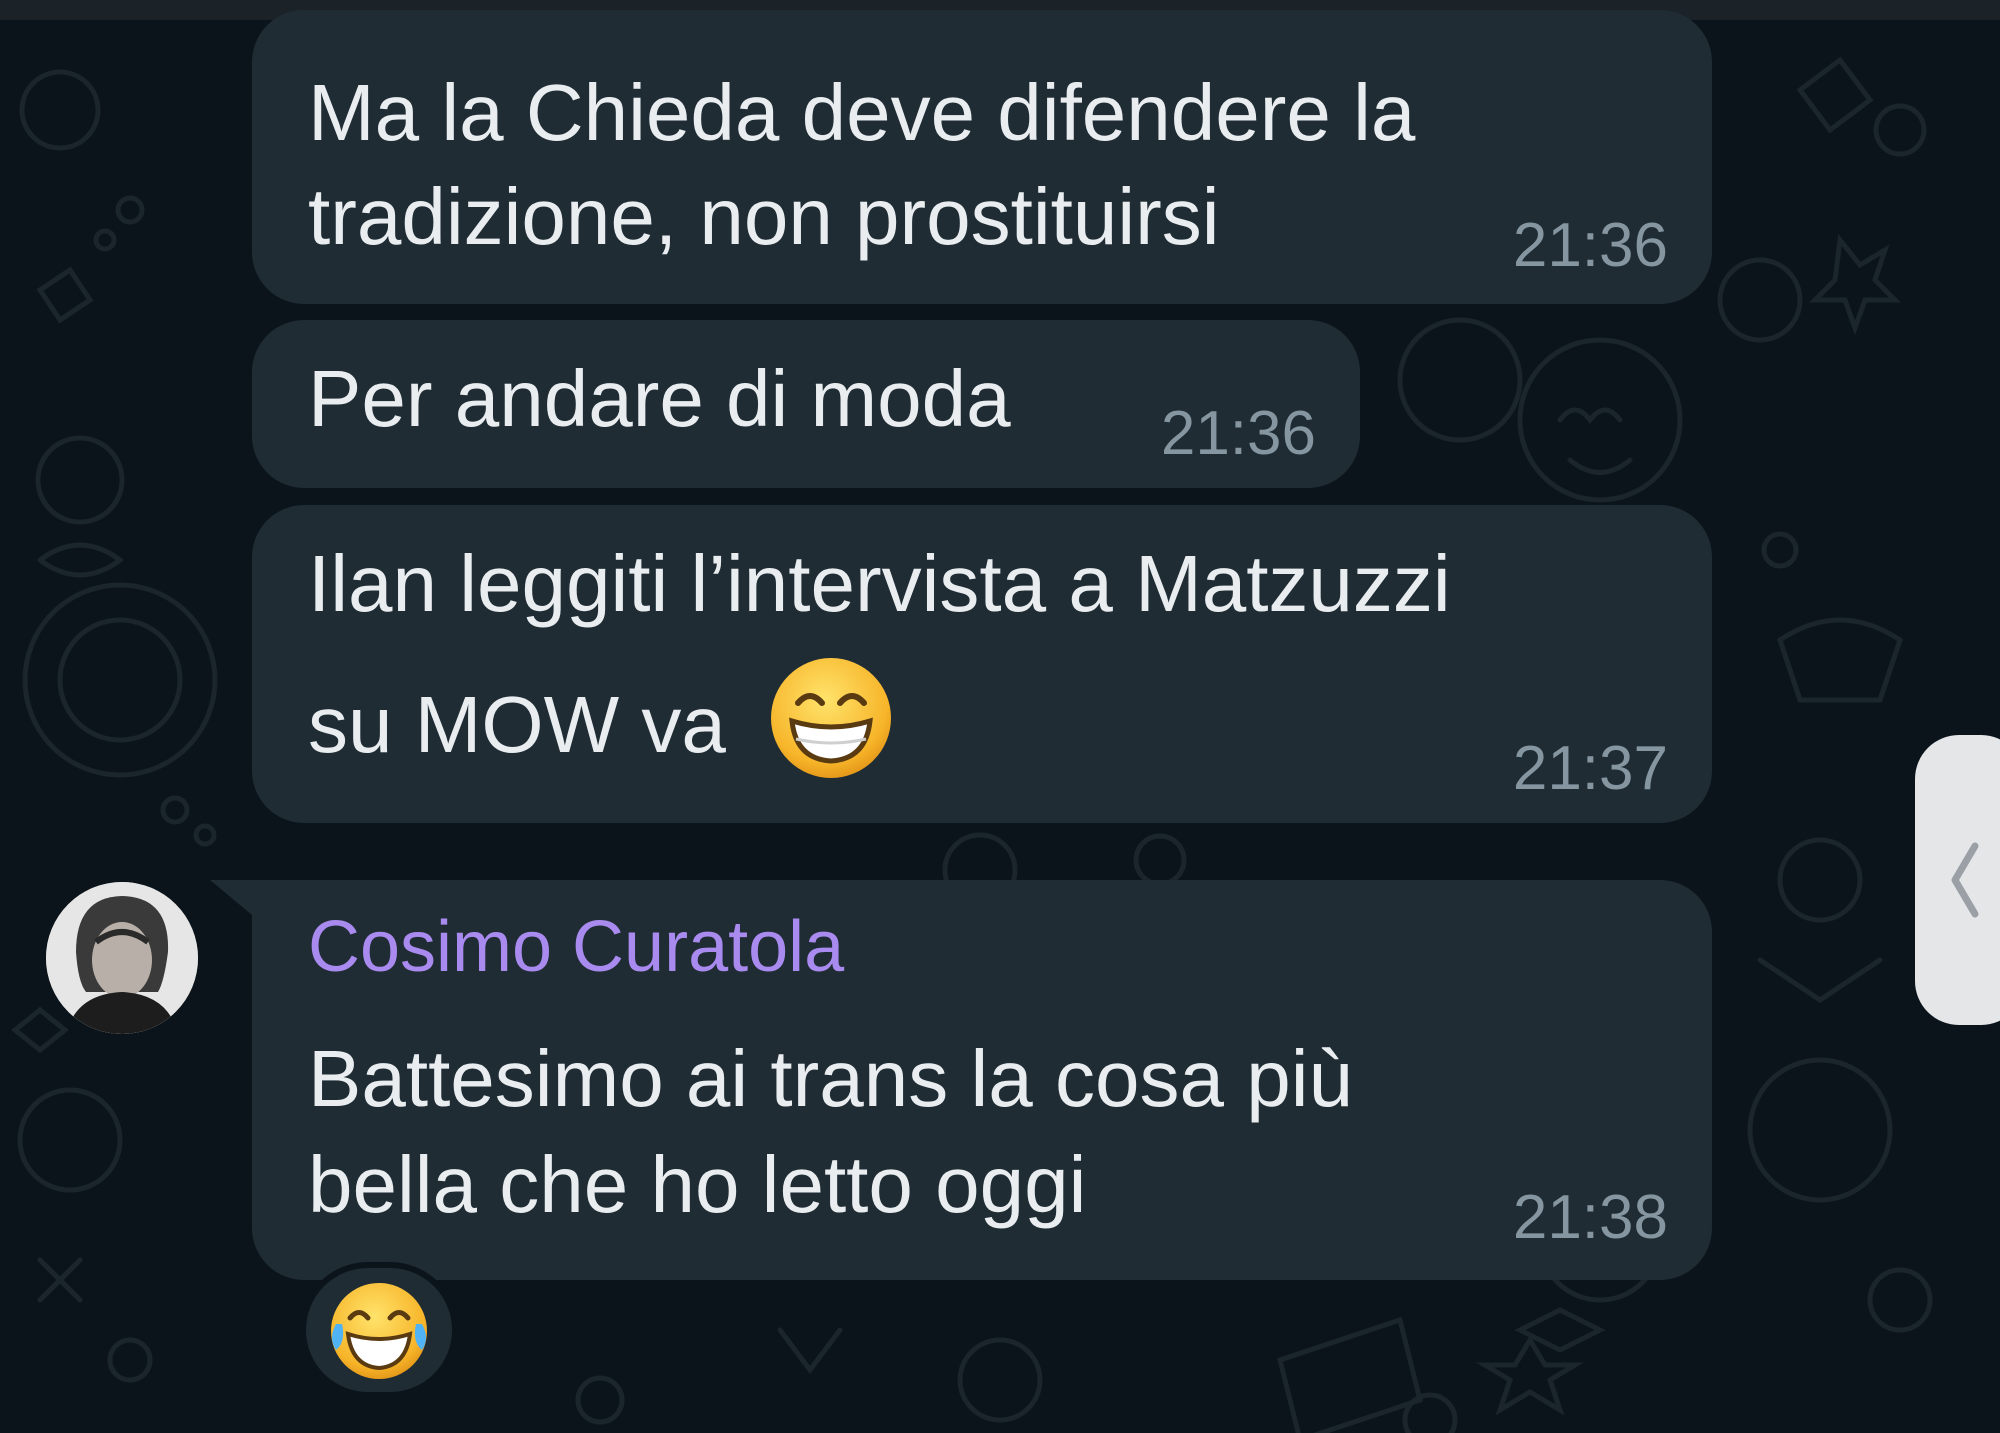 Image resolution: width=2000 pixels, height=1433 pixels. I want to click on message-text-line: Ma la Chieda deve difendere la, so click(862, 112).